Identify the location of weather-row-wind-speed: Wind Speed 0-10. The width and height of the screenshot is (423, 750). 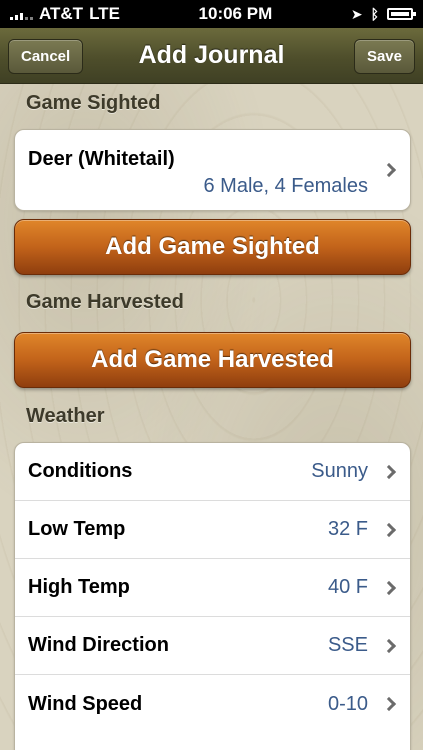
(212, 704).